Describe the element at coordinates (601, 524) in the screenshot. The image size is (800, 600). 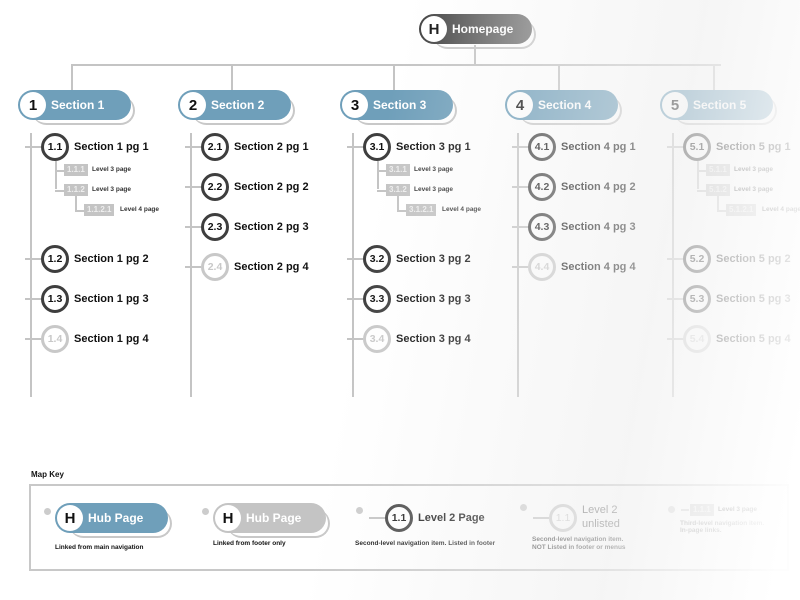
I see `level2-label-line2: unlisted` at that location.